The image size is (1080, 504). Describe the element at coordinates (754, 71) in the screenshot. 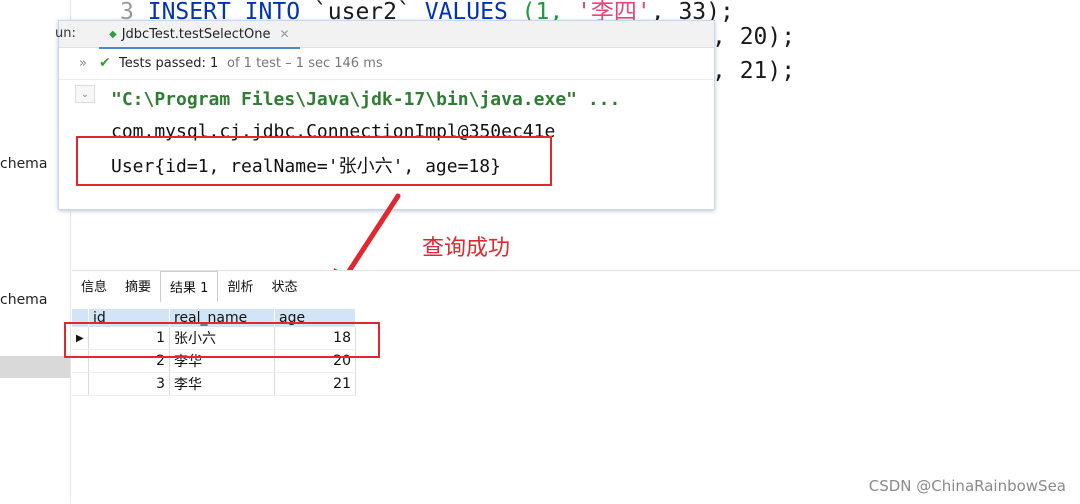

I see `sql-line-5-tail: , 21);` at that location.